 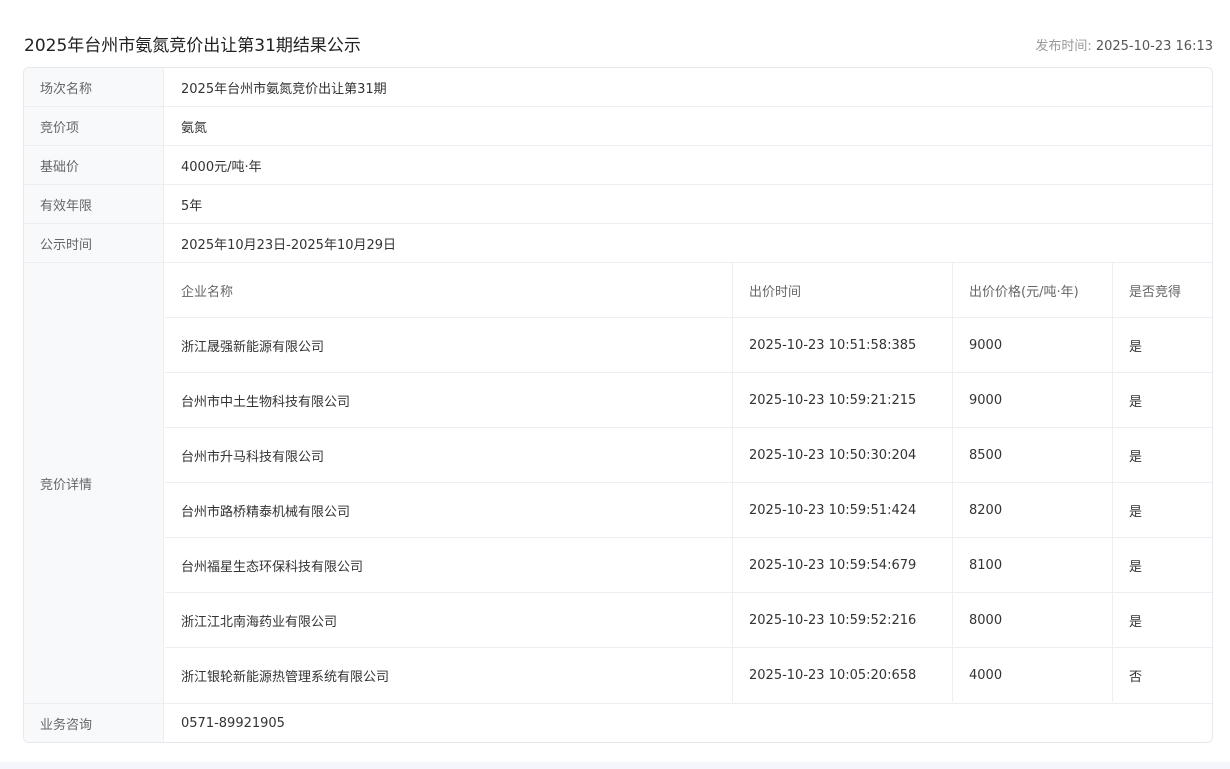 What do you see at coordinates (1032, 675) in the screenshot?
I see `bid-price: 4000` at bounding box center [1032, 675].